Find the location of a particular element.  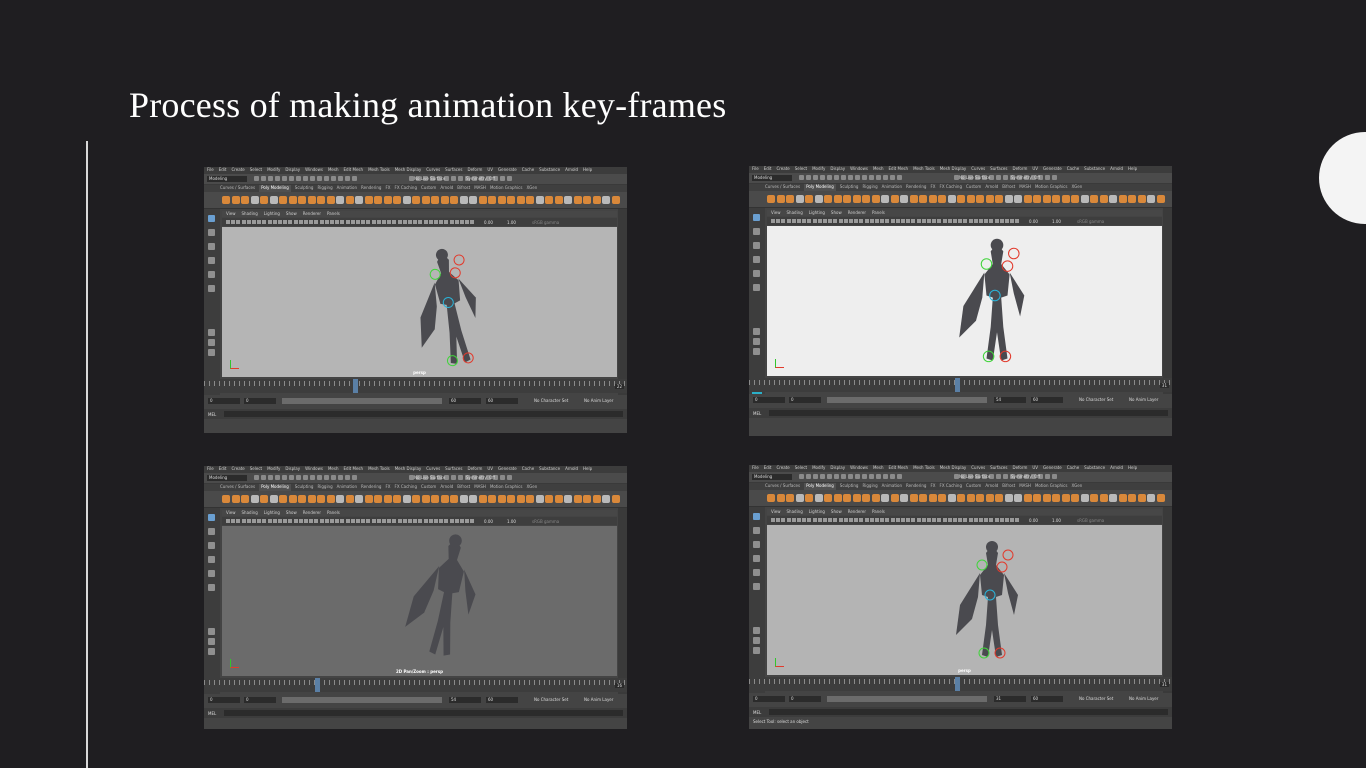

menu-item: Mesh Display is located at coordinates (408, 170).